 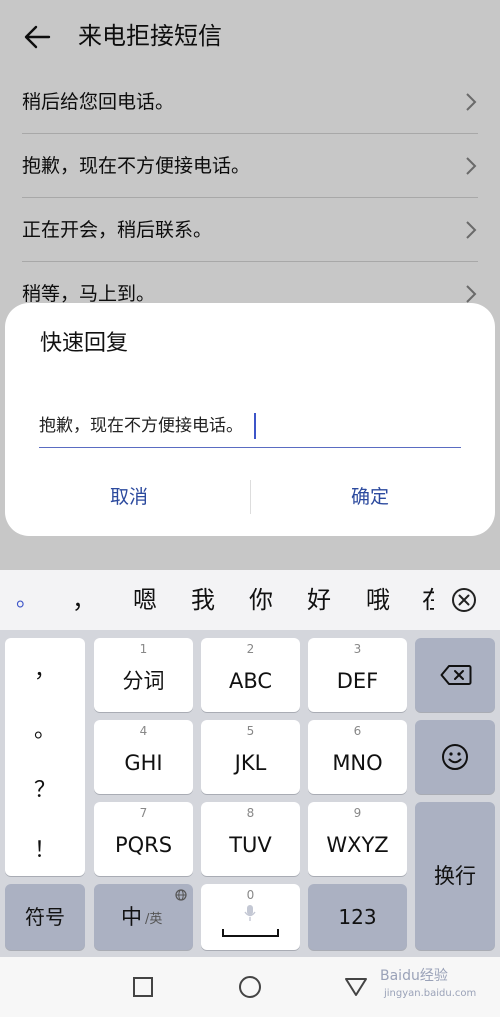 What do you see at coordinates (27, 600) in the screenshot?
I see `candidate-item: 。` at bounding box center [27, 600].